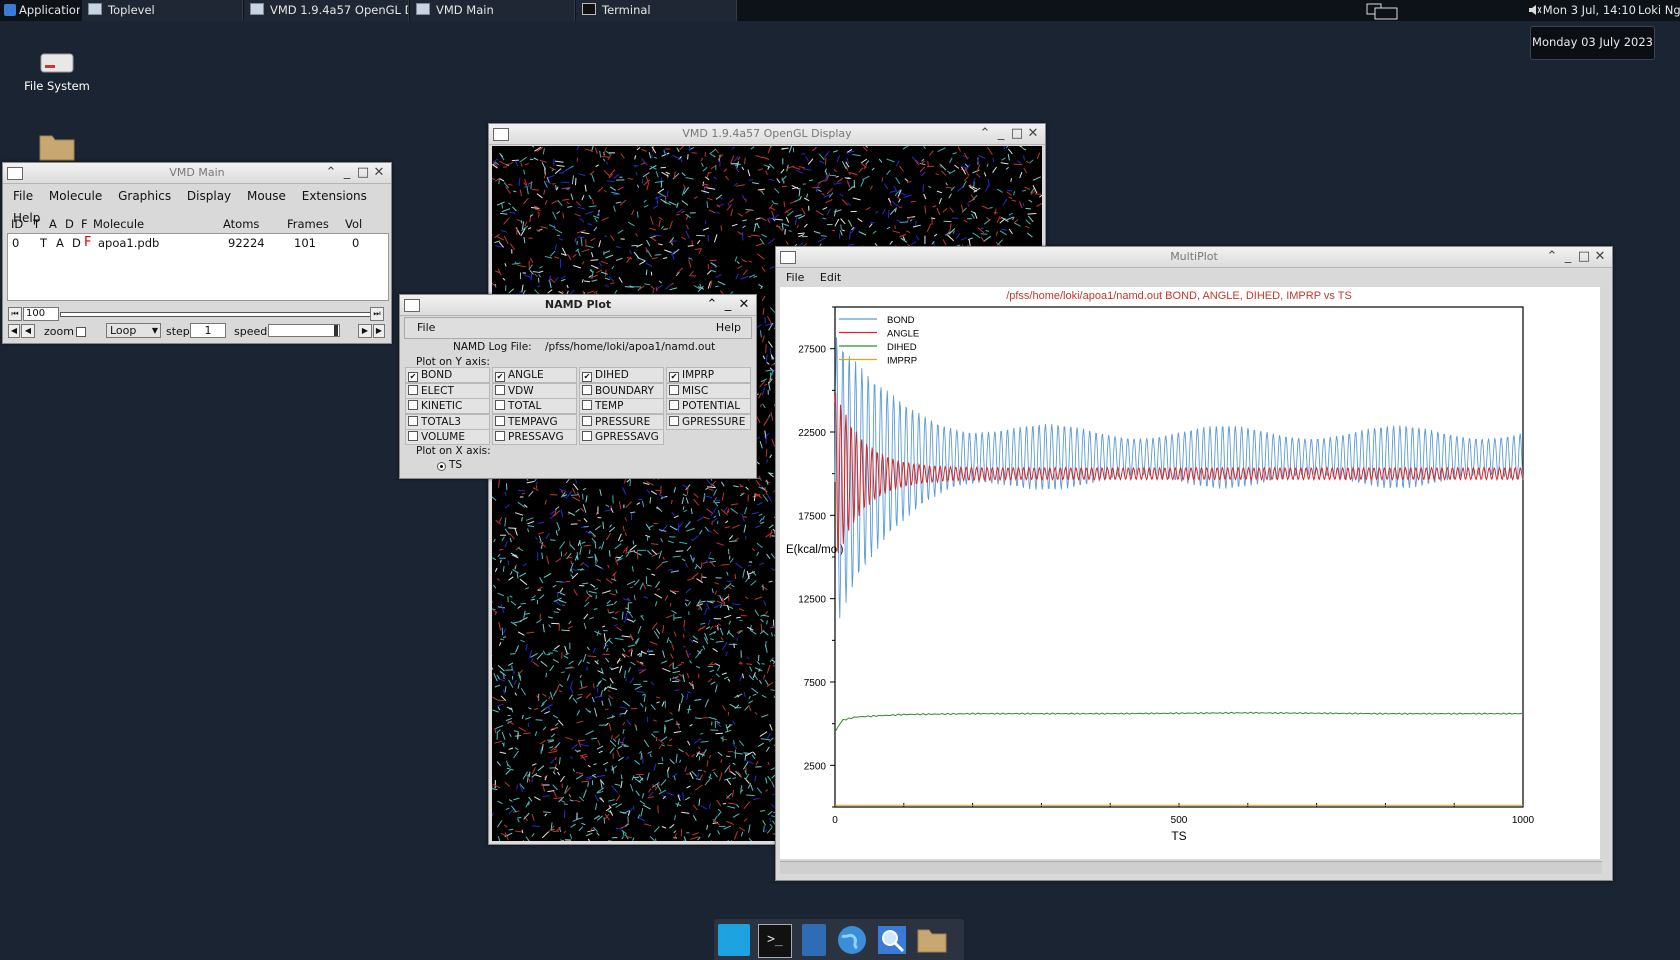 Image resolution: width=1680 pixels, height=960 pixels. Describe the element at coordinates (447, 390) in the screenshot. I see `y-option-elect: ELECT` at that location.